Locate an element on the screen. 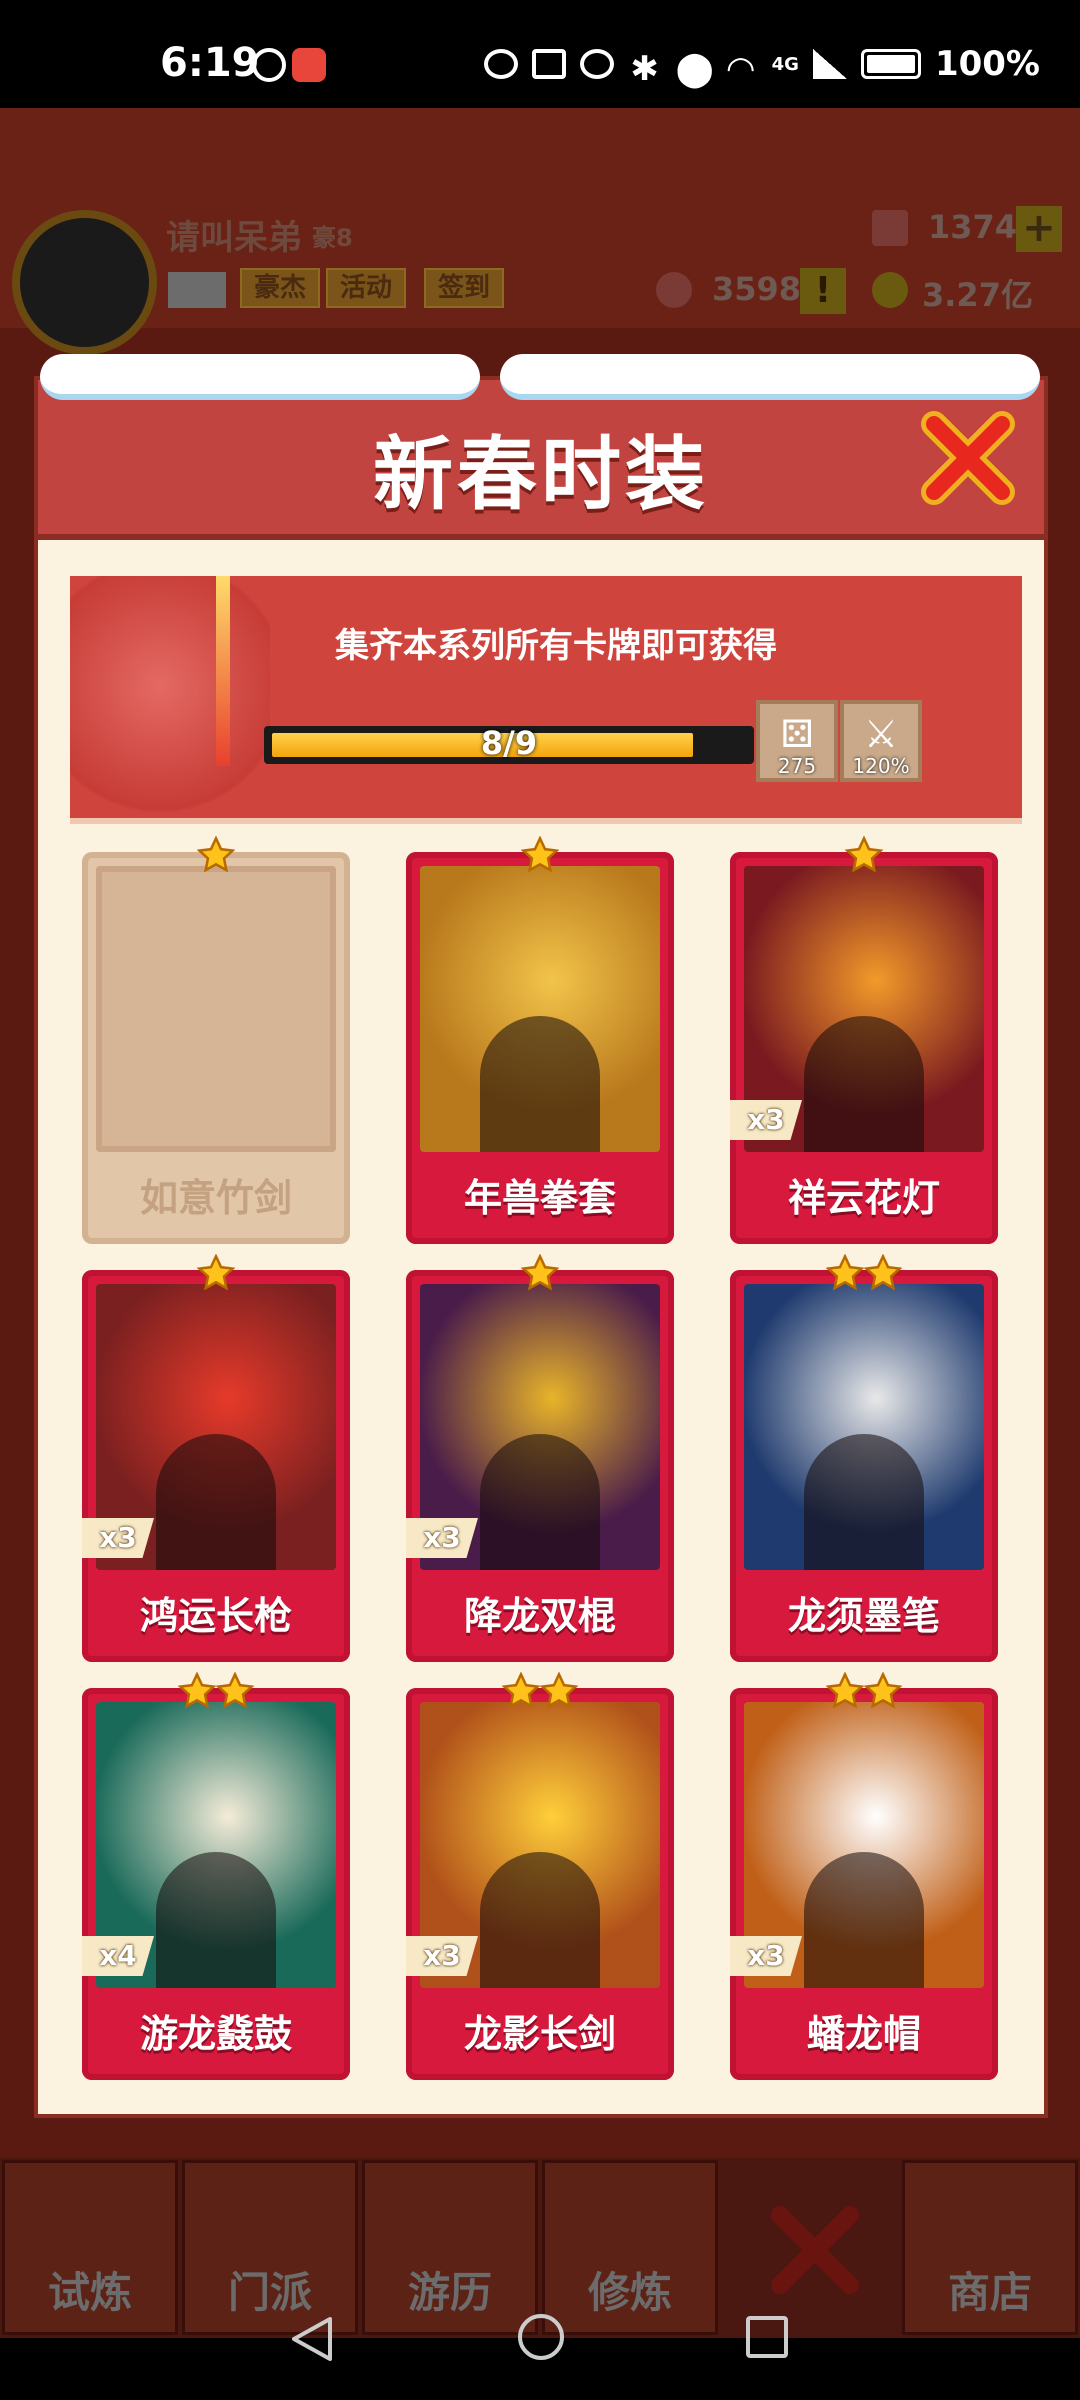  card-name: 游龙鼗鼓 is located at coordinates (215, 2034).